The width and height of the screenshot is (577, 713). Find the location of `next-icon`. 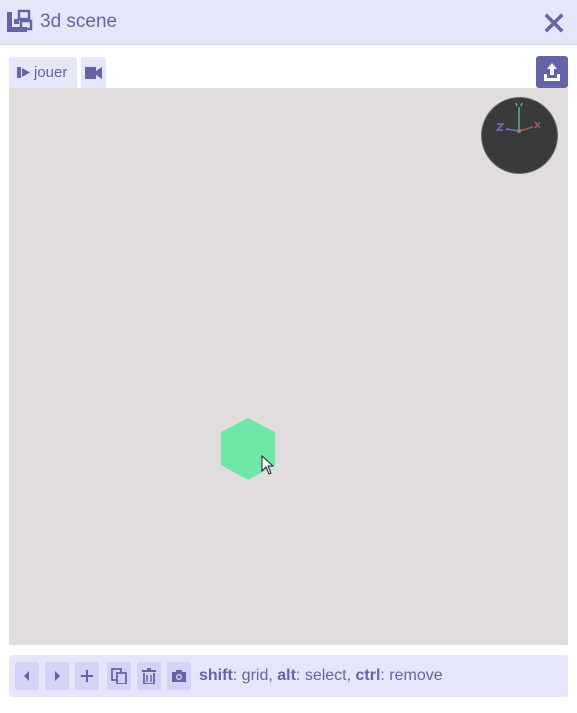

next-icon is located at coordinates (57, 676).